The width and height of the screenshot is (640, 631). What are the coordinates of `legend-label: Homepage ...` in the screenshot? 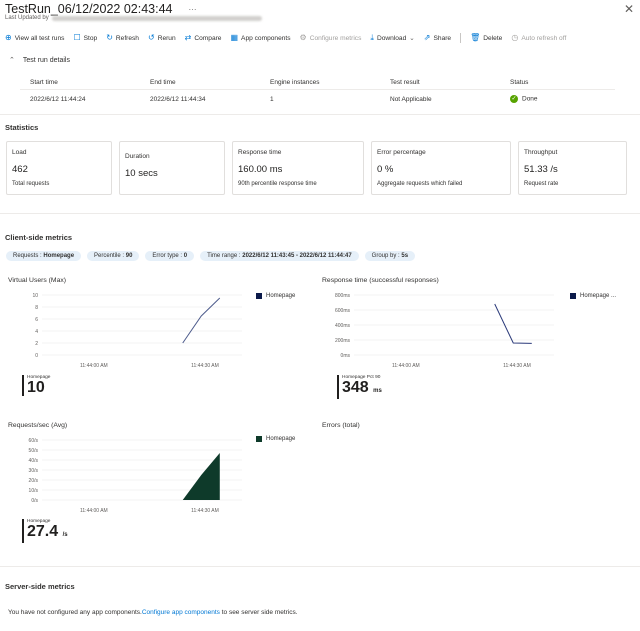 It's located at (598, 296).